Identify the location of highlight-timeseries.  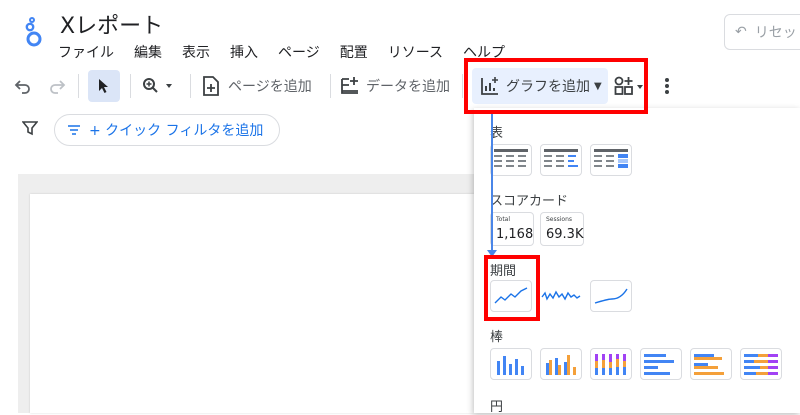
(512, 288).